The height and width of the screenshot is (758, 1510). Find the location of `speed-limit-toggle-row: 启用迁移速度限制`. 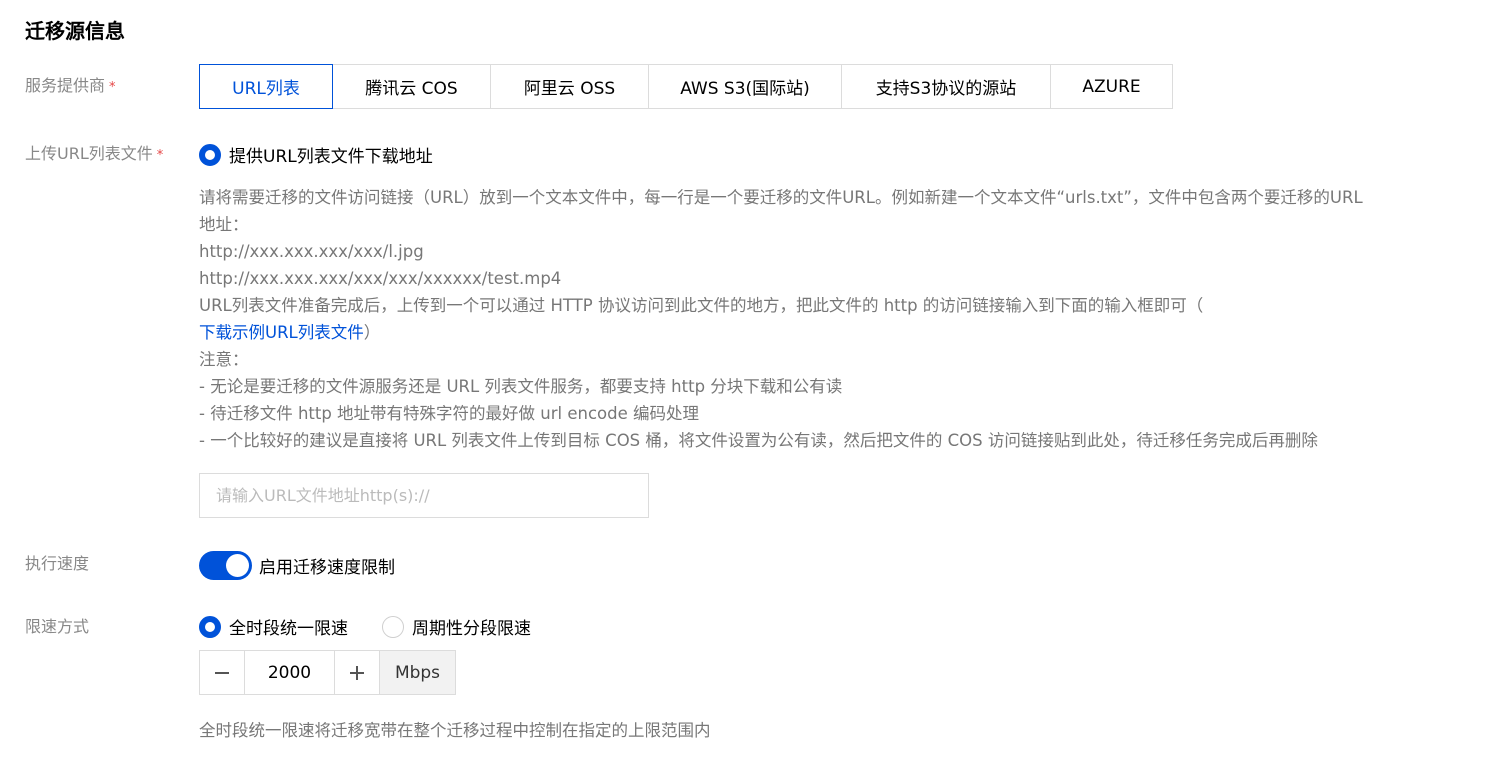

speed-limit-toggle-row: 启用迁移速度限制 is located at coordinates (297, 565).